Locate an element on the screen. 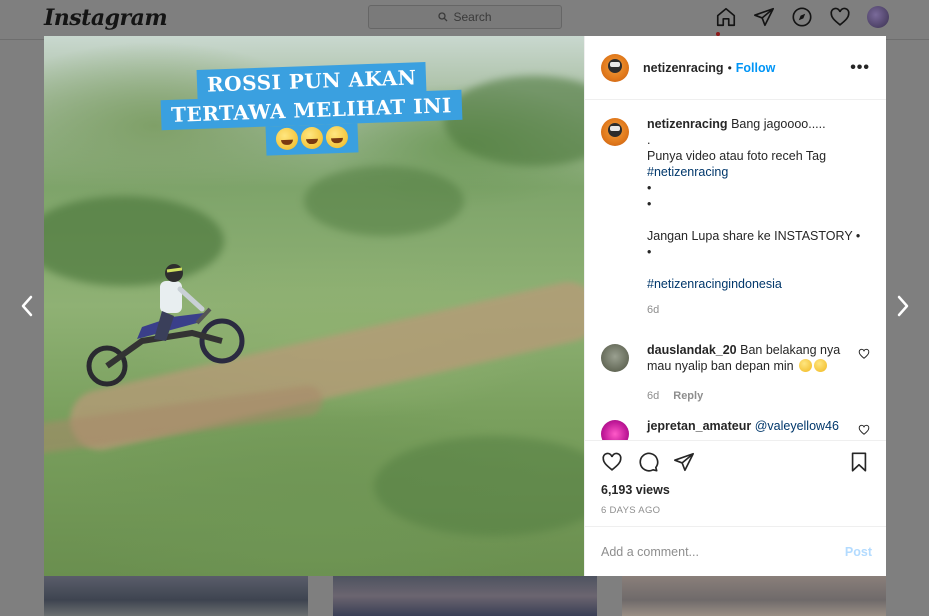  top-navbar: Instagram Search is located at coordinates (464, 20).